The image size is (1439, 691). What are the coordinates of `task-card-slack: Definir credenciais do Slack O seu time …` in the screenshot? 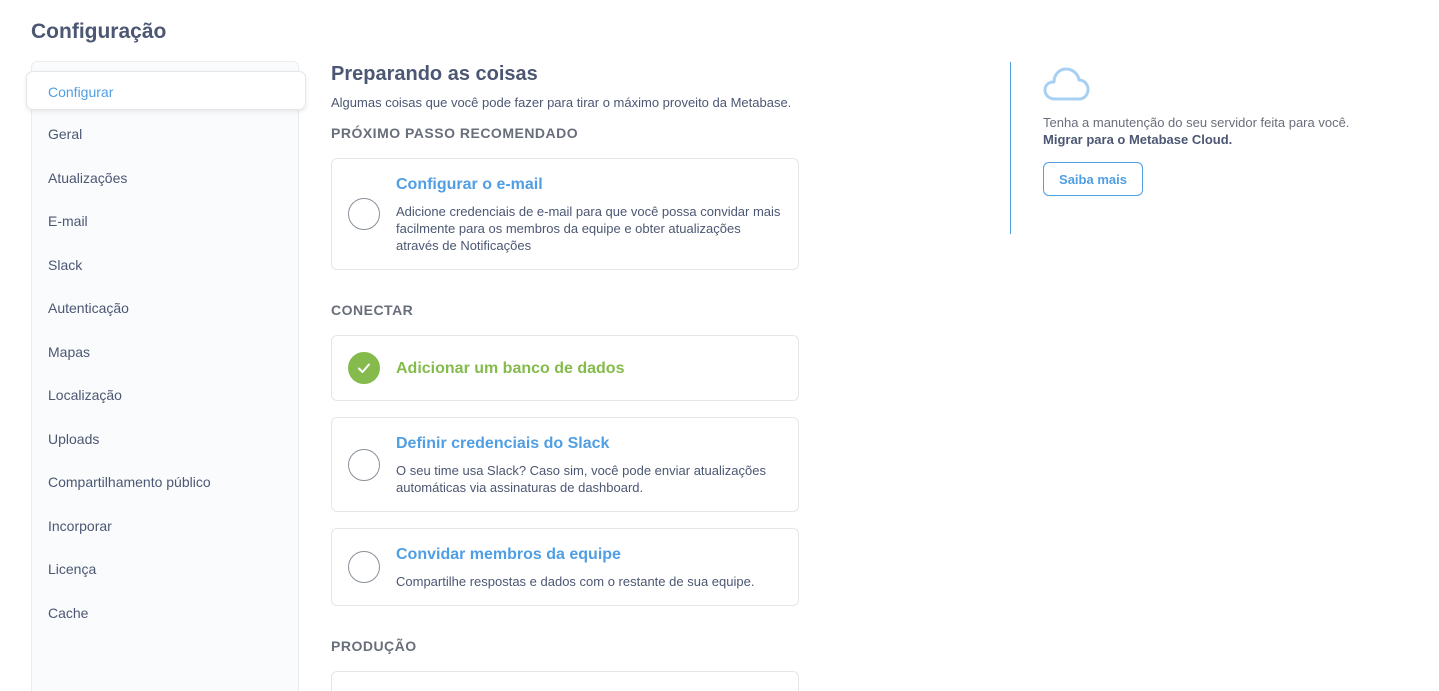 It's located at (565, 464).